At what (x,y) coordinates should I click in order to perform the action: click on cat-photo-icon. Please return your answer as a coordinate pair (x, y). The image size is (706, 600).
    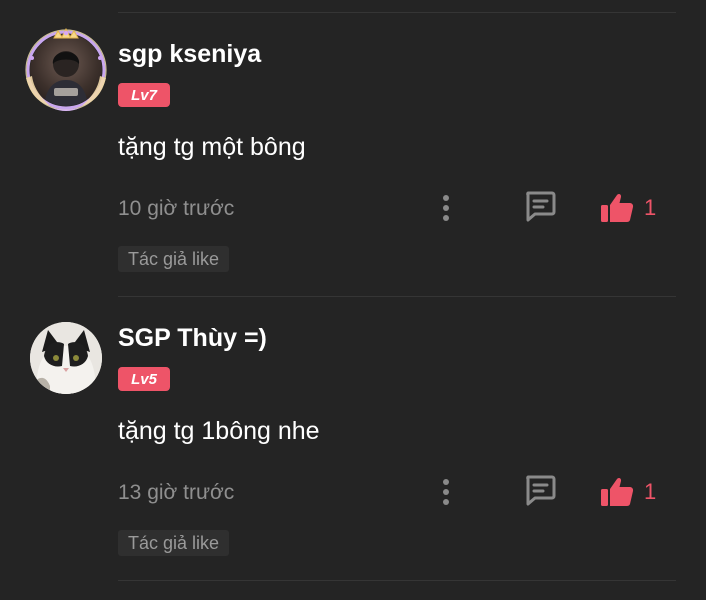
    Looking at the image, I should click on (66, 358).